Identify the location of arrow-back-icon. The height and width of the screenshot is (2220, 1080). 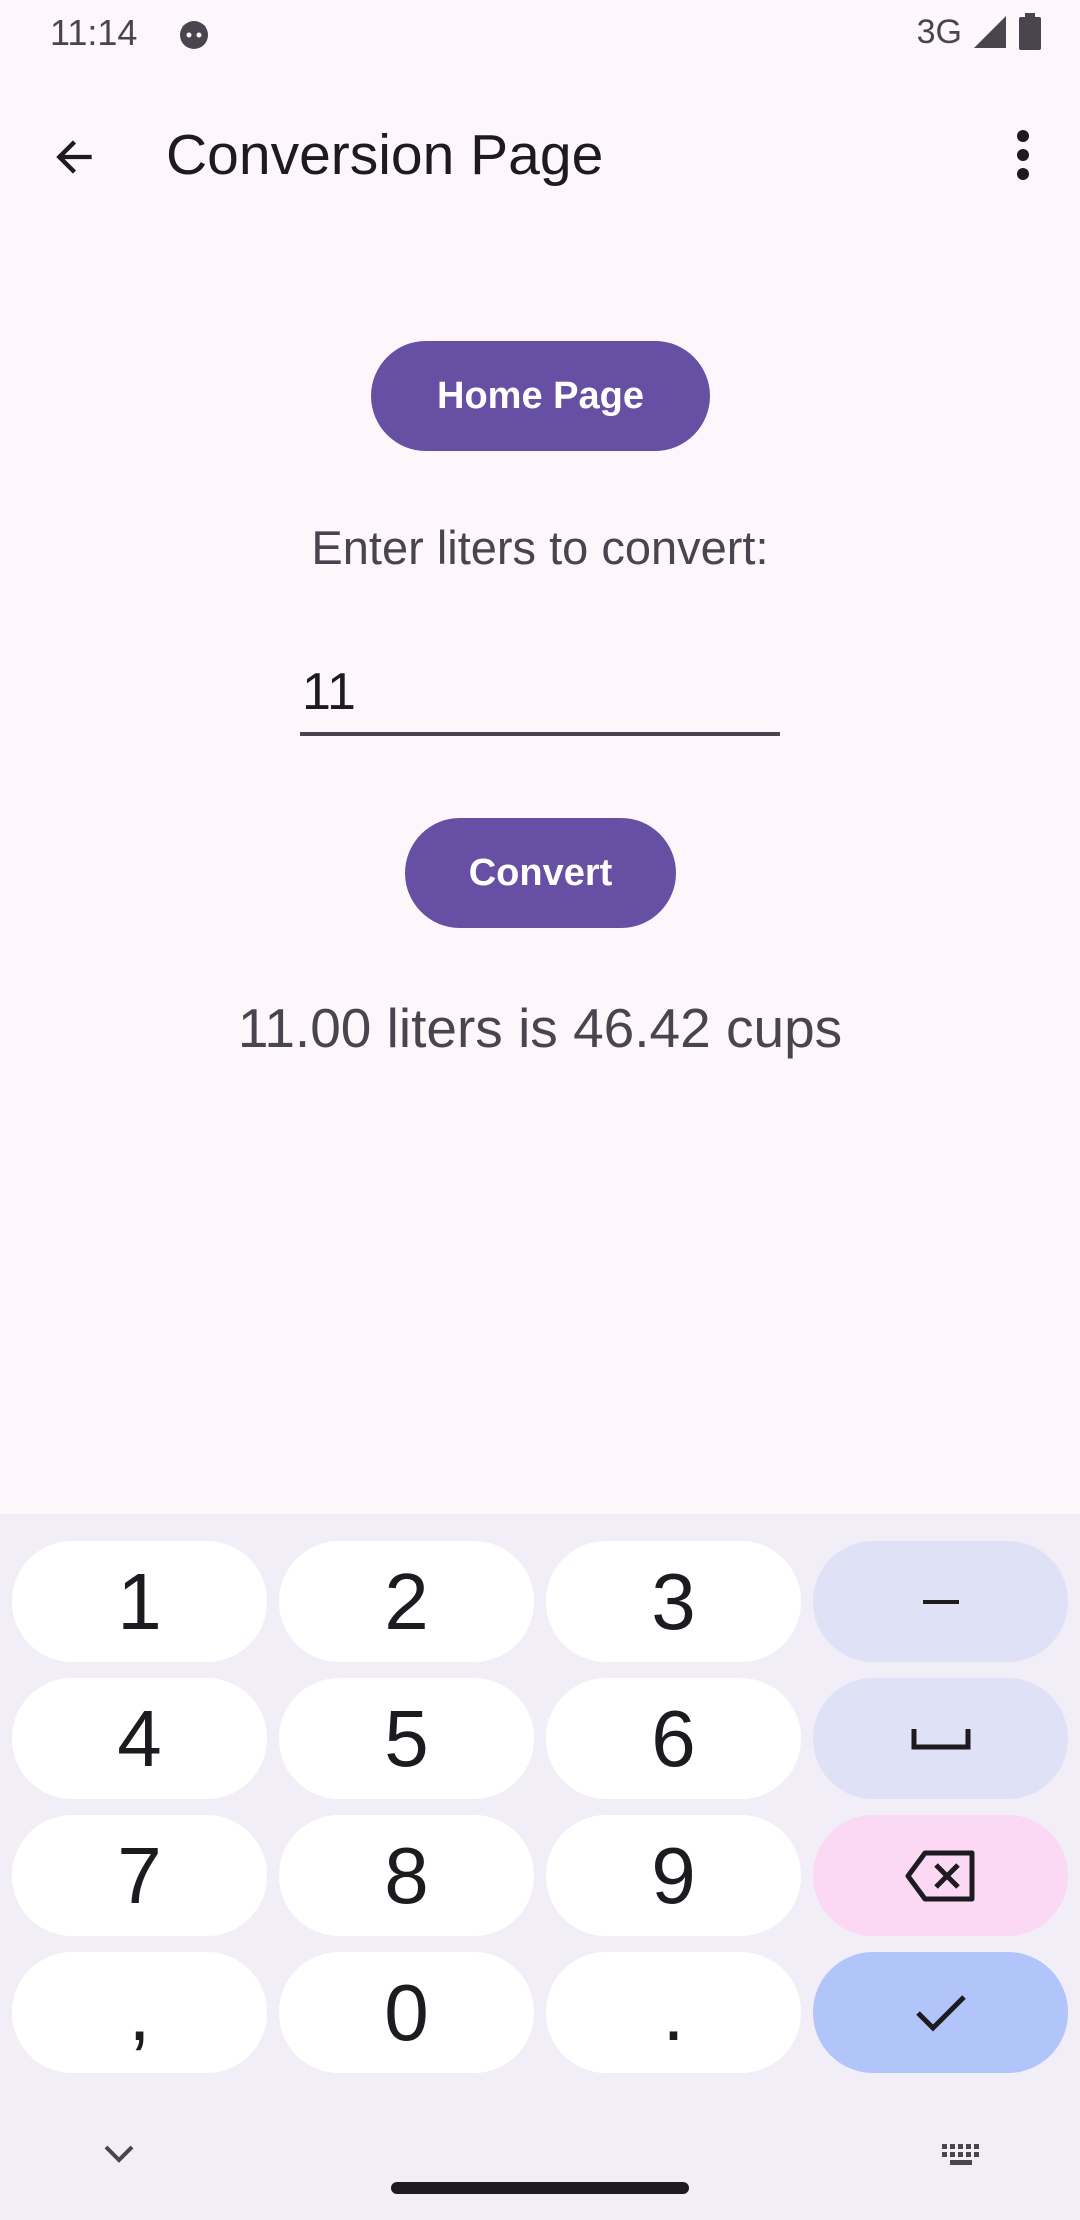
(74, 157).